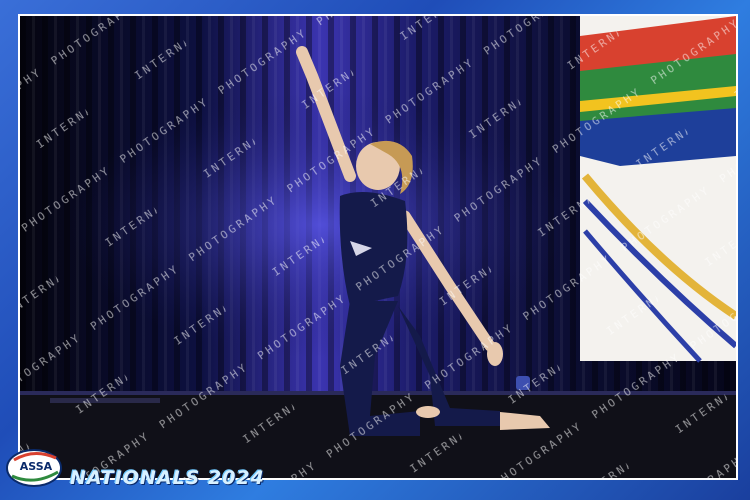  Describe the element at coordinates (167, 478) in the screenshot. I see `event-caption: NATIONALS 2024` at that location.